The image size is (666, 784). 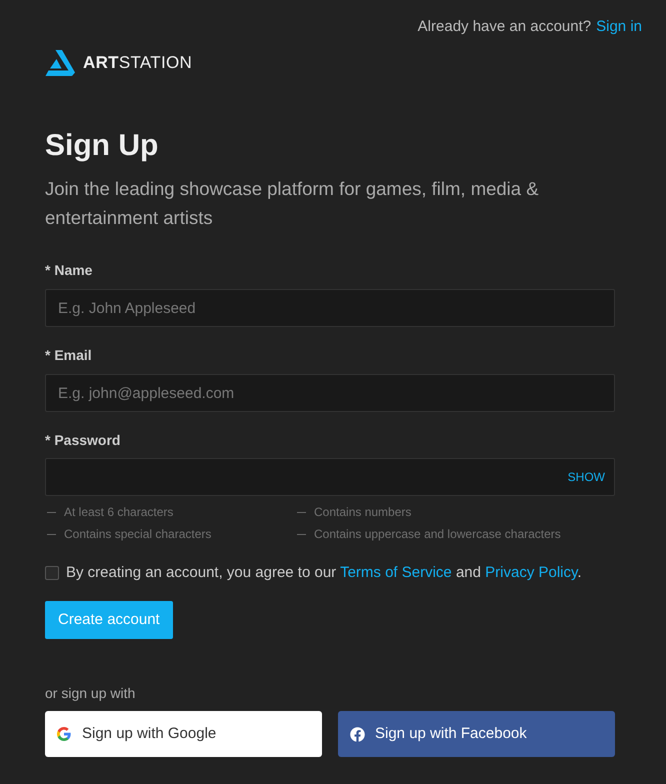 What do you see at coordinates (586, 477) in the screenshot?
I see `show-password-button: SHOW` at bounding box center [586, 477].